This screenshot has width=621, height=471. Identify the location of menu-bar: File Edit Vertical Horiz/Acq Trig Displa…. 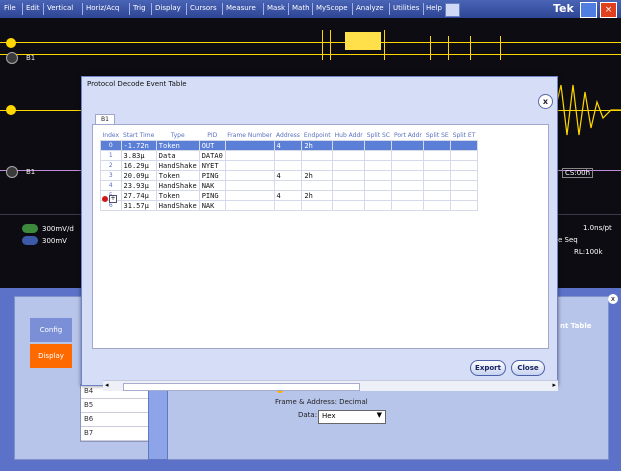
(310, 9).